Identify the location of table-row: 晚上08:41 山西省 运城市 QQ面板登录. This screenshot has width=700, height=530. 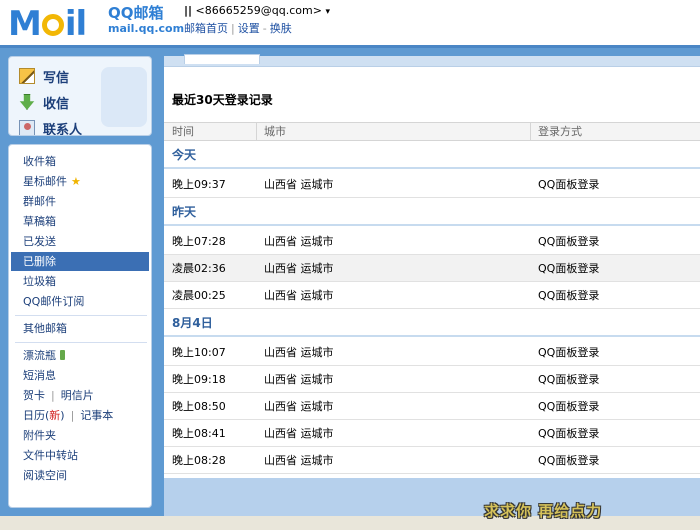
(432, 433).